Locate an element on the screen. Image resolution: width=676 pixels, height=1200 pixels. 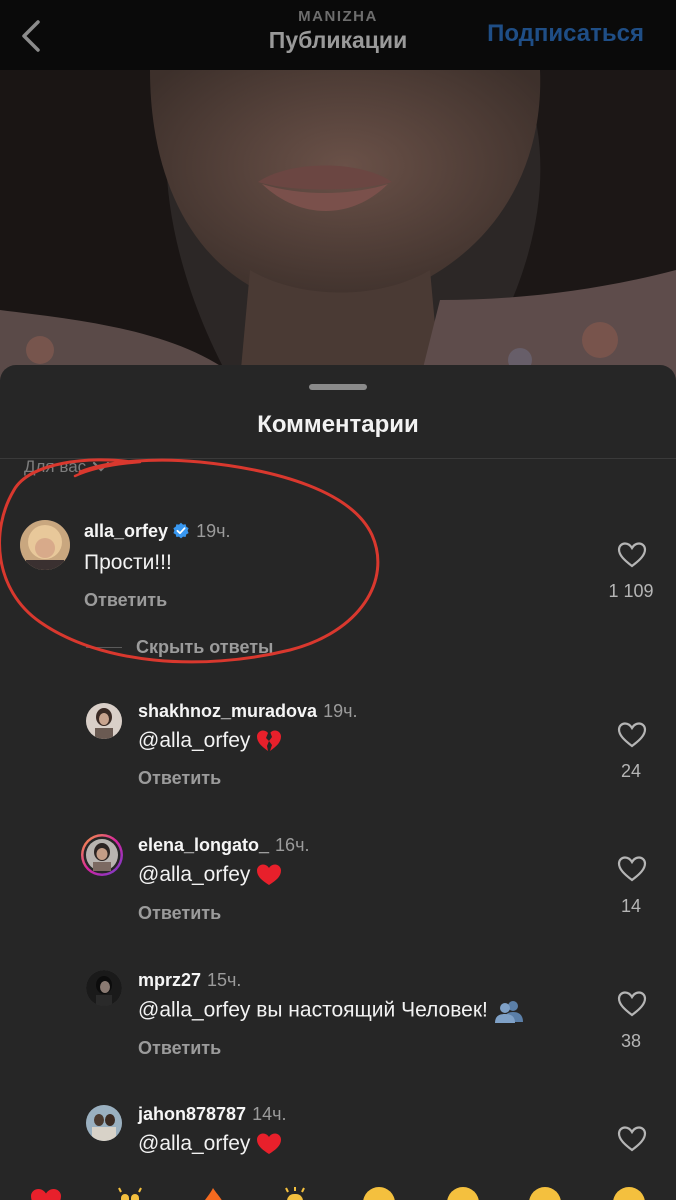
reply-meta: jahon878787 14ч. is located at coordinates (212, 1114).